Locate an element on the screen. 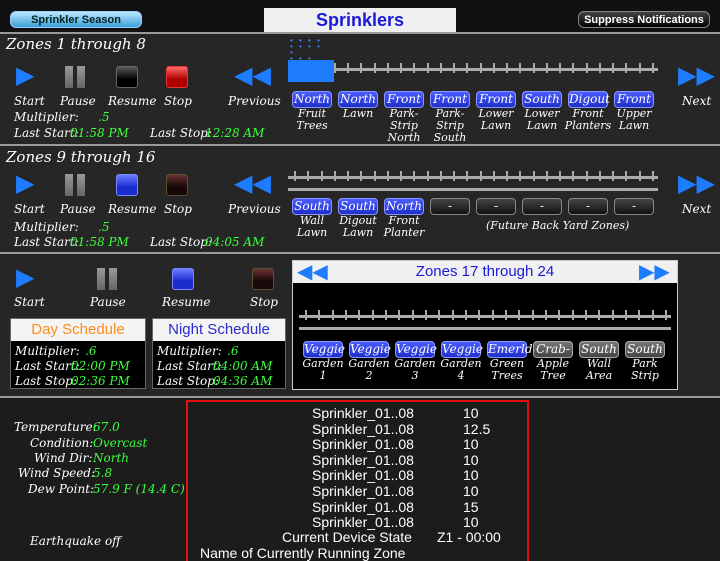 This screenshot has height=561, width=720. start-label: Start is located at coordinates (29, 209).